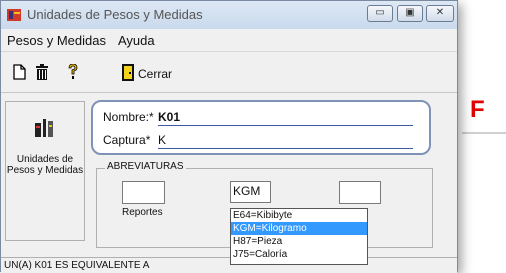 The image size is (506, 273). Describe the element at coordinates (19, 72) in the screenshot. I see `new-document-icon` at that location.